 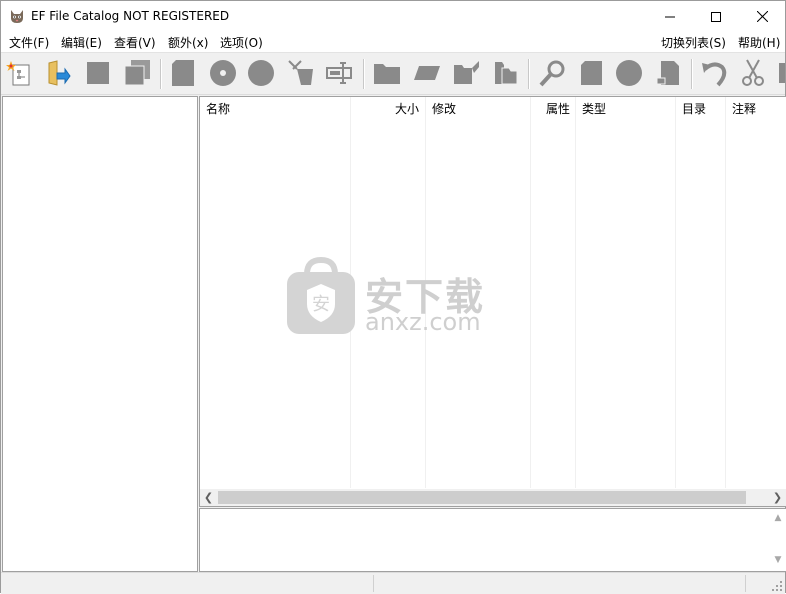 I want to click on menu-help: 帮助(H), so click(x=759, y=42).